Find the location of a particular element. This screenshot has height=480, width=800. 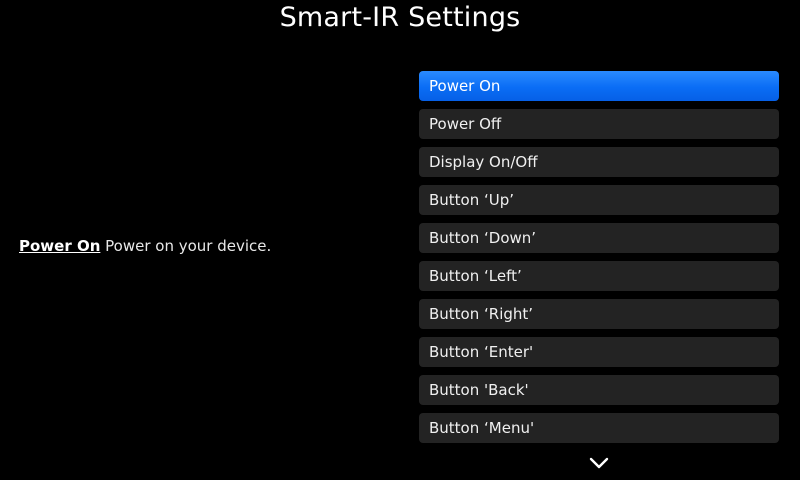

description-text: Power on your device. is located at coordinates (186, 246).